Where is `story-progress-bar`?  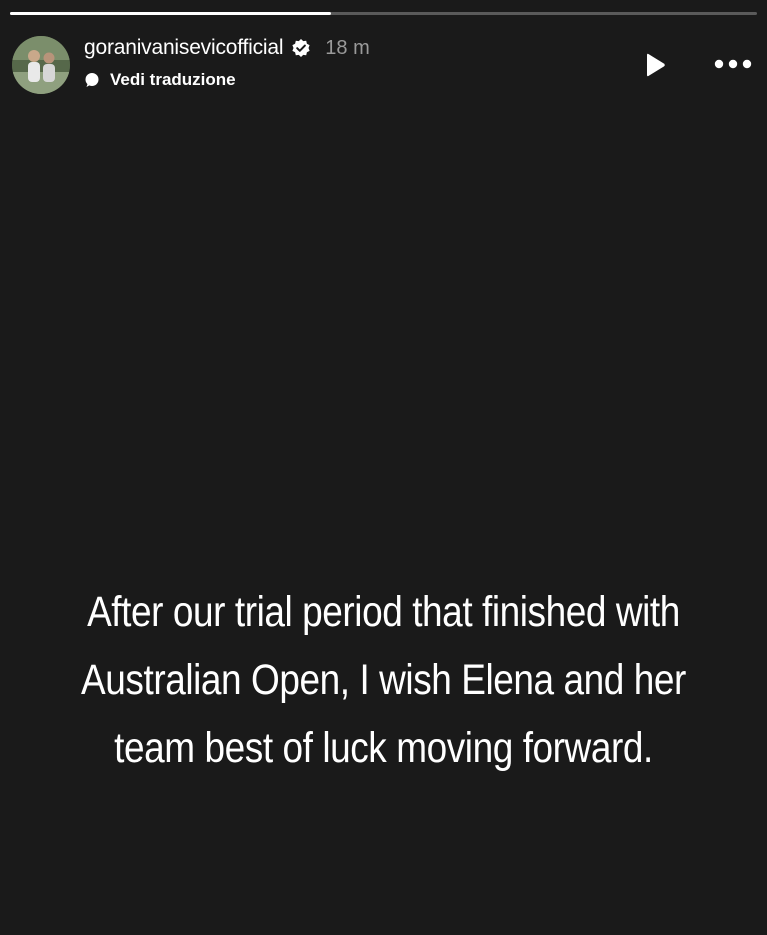
story-progress-bar is located at coordinates (383, 13).